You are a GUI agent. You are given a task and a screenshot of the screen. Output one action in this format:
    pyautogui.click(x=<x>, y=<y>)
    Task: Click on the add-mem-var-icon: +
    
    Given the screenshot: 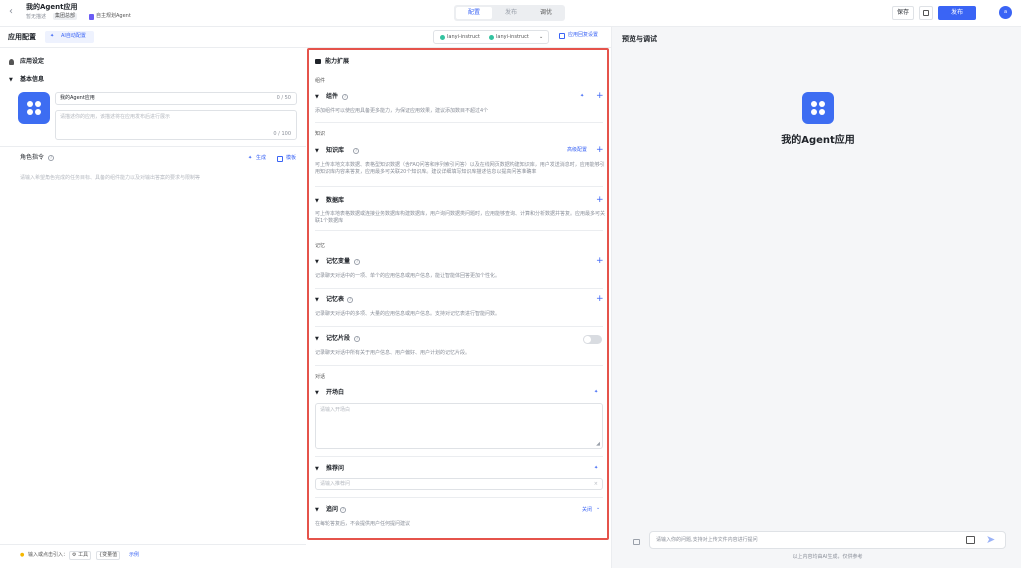 What is the action you would take?
    pyautogui.click(x=600, y=261)
    